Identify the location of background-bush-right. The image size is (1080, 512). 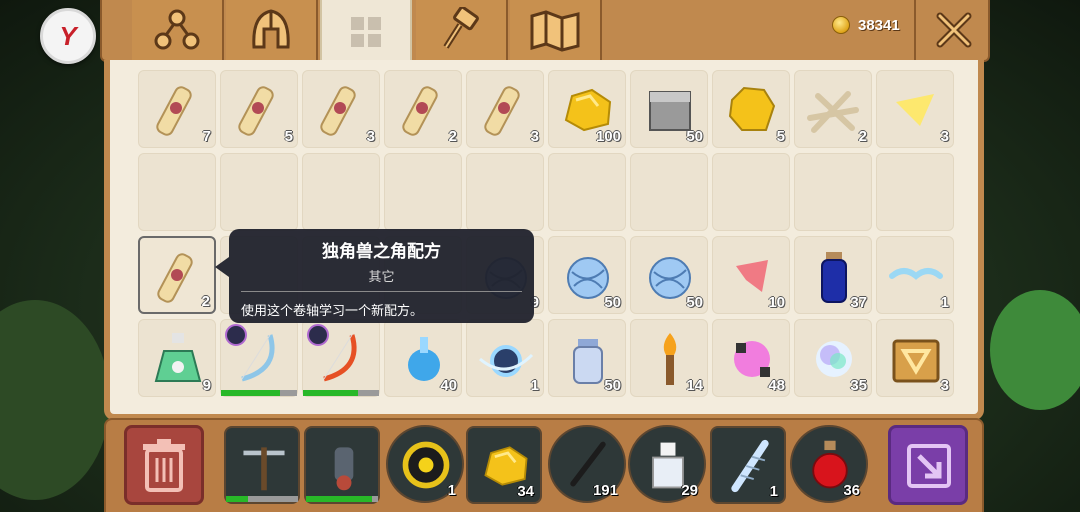
(1035, 350).